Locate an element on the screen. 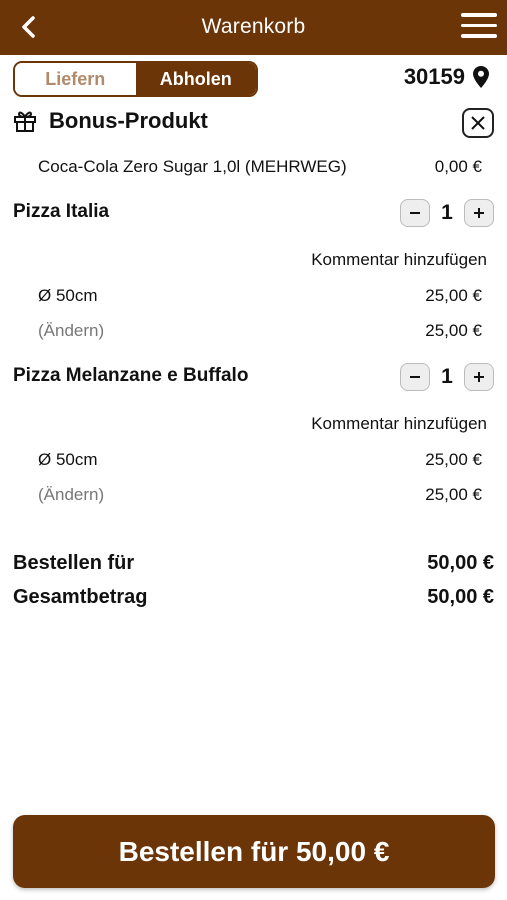  app-header: Warenkorb is located at coordinates (253, 27).